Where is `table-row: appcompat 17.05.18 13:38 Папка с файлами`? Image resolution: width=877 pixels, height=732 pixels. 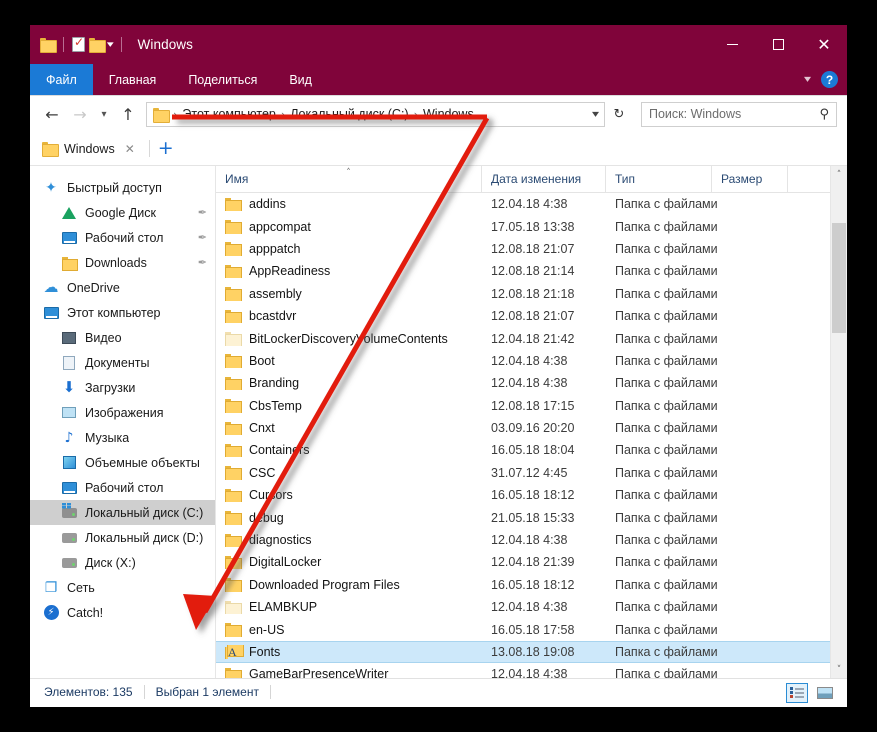 table-row: appcompat 17.05.18 13:38 Папка с файлами is located at coordinates (523, 226).